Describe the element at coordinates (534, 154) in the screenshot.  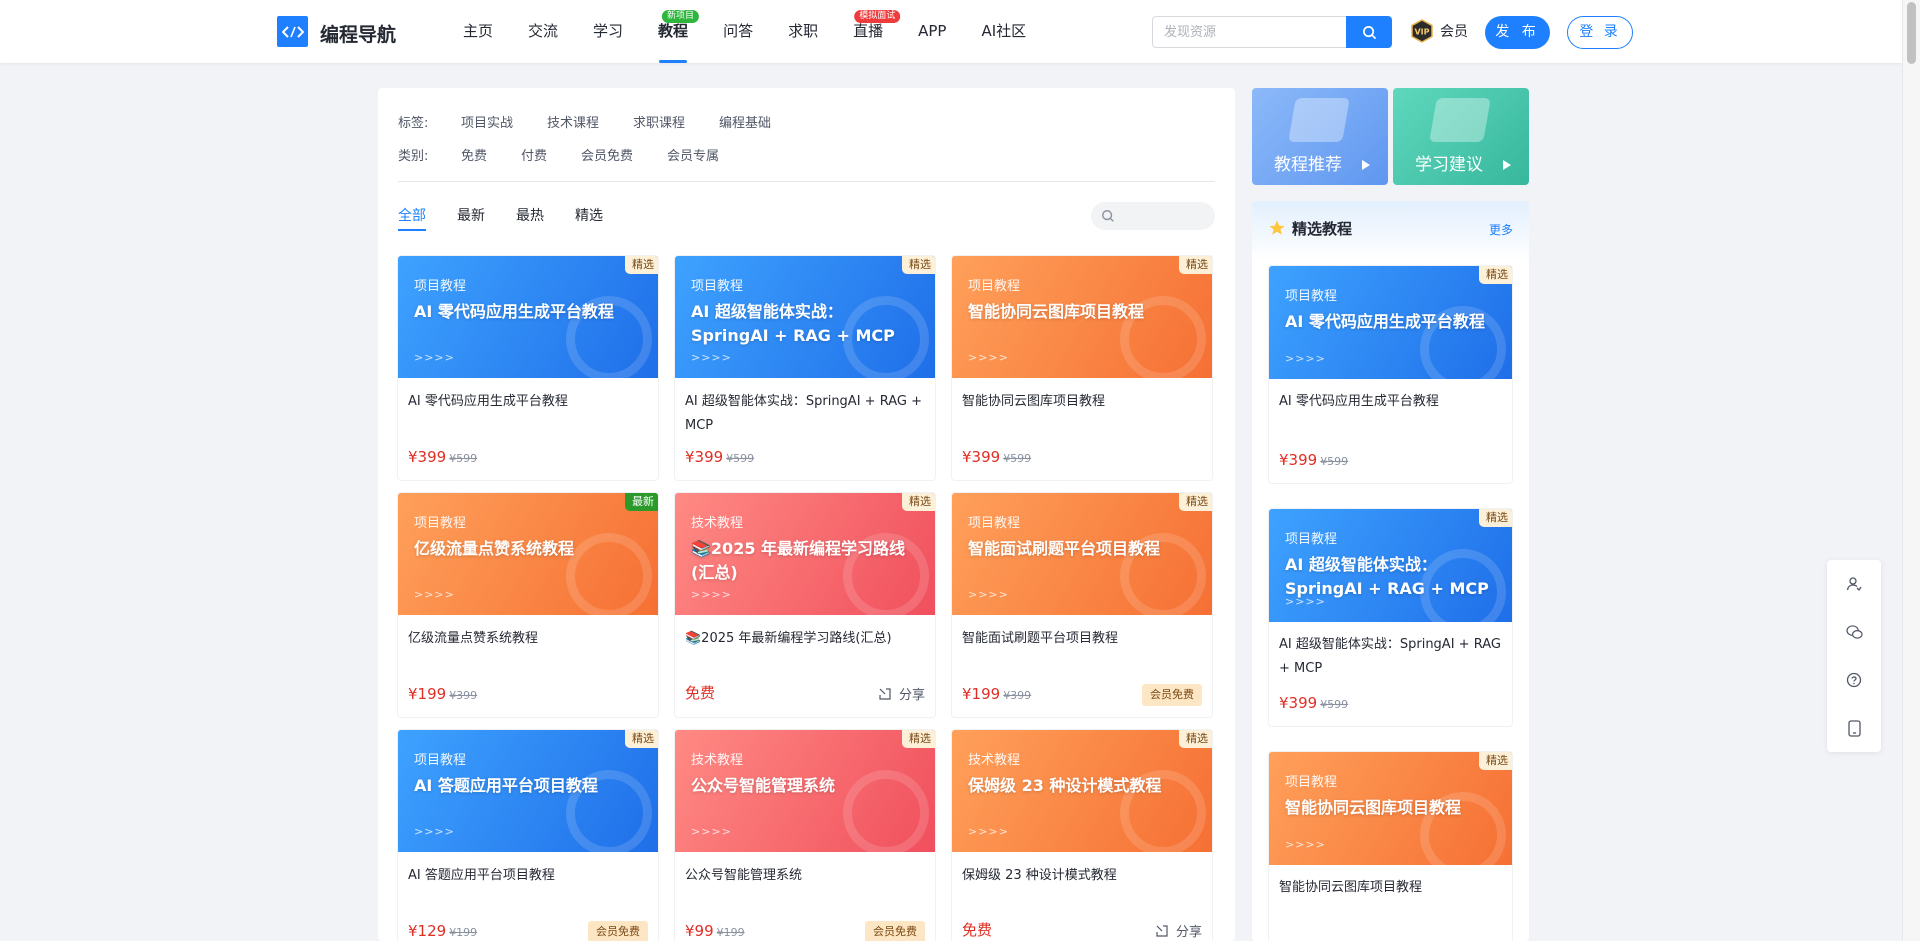
I see `category-filter-paid: 付费` at that location.